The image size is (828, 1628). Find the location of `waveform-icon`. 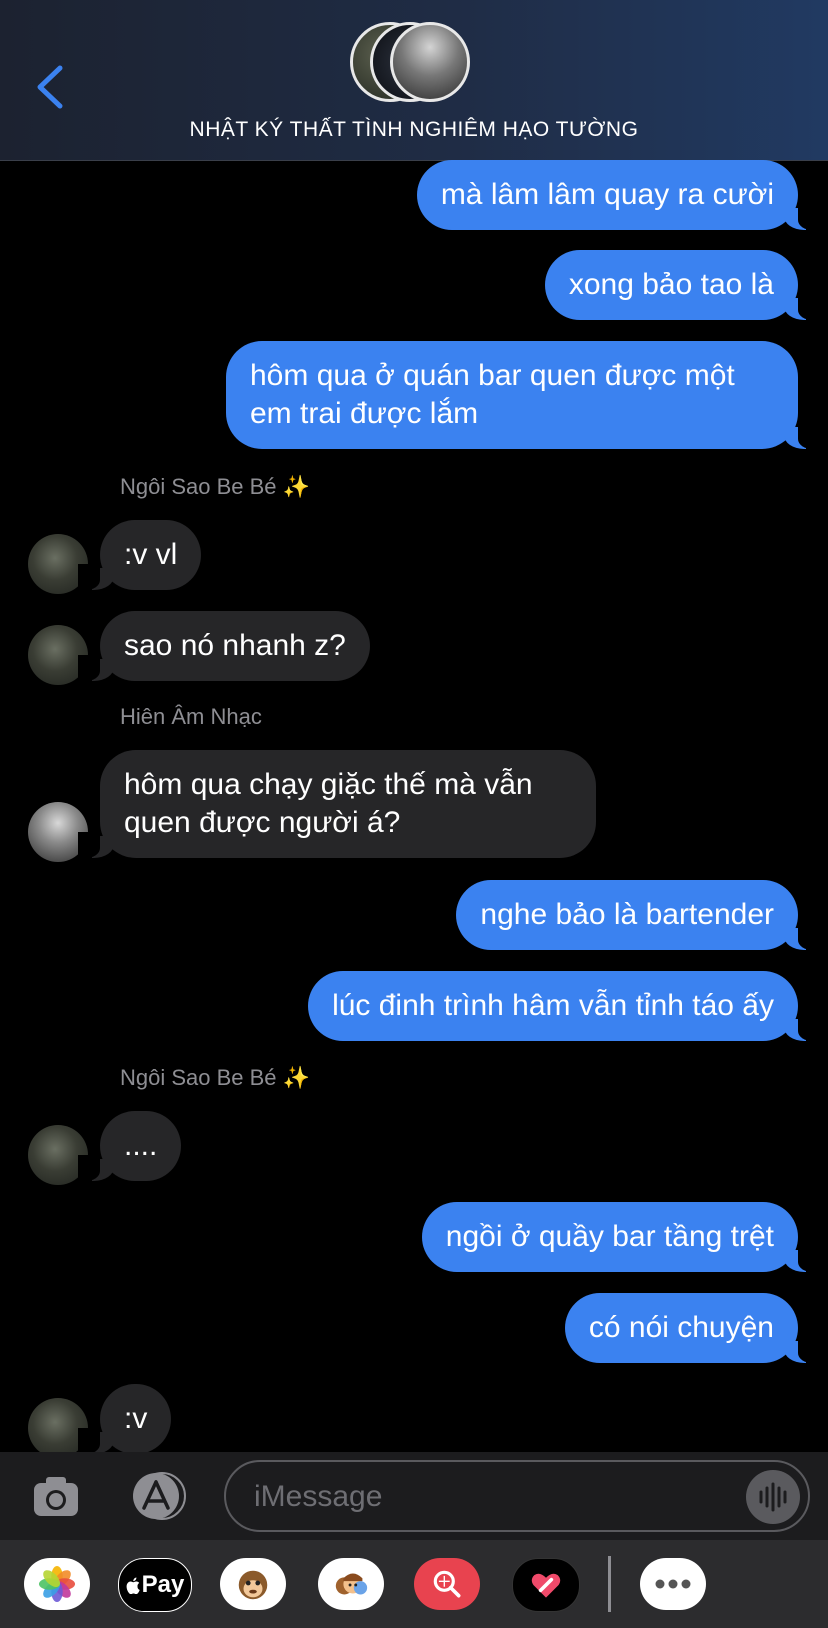

waveform-icon is located at coordinates (773, 1497).